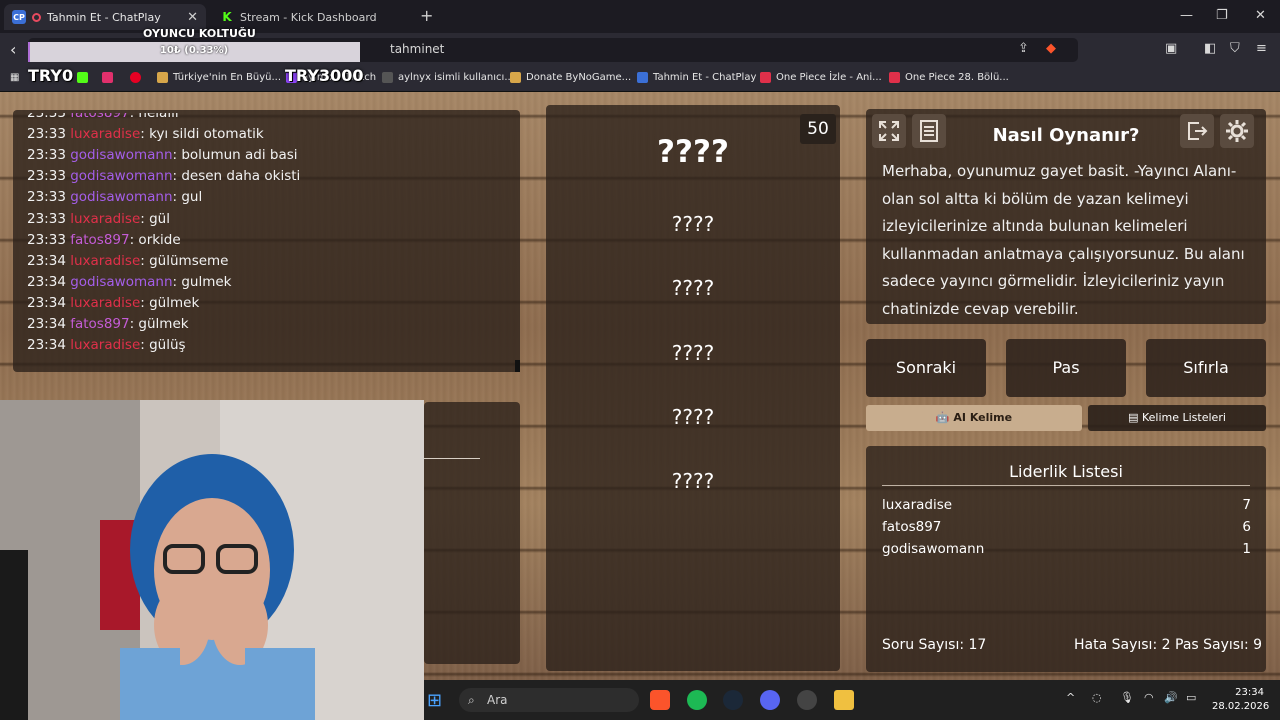 This screenshot has height=720, width=1280. Describe the element at coordinates (308, 17) in the screenshot. I see `tab-title: Stream - Kick Dashboard` at that location.